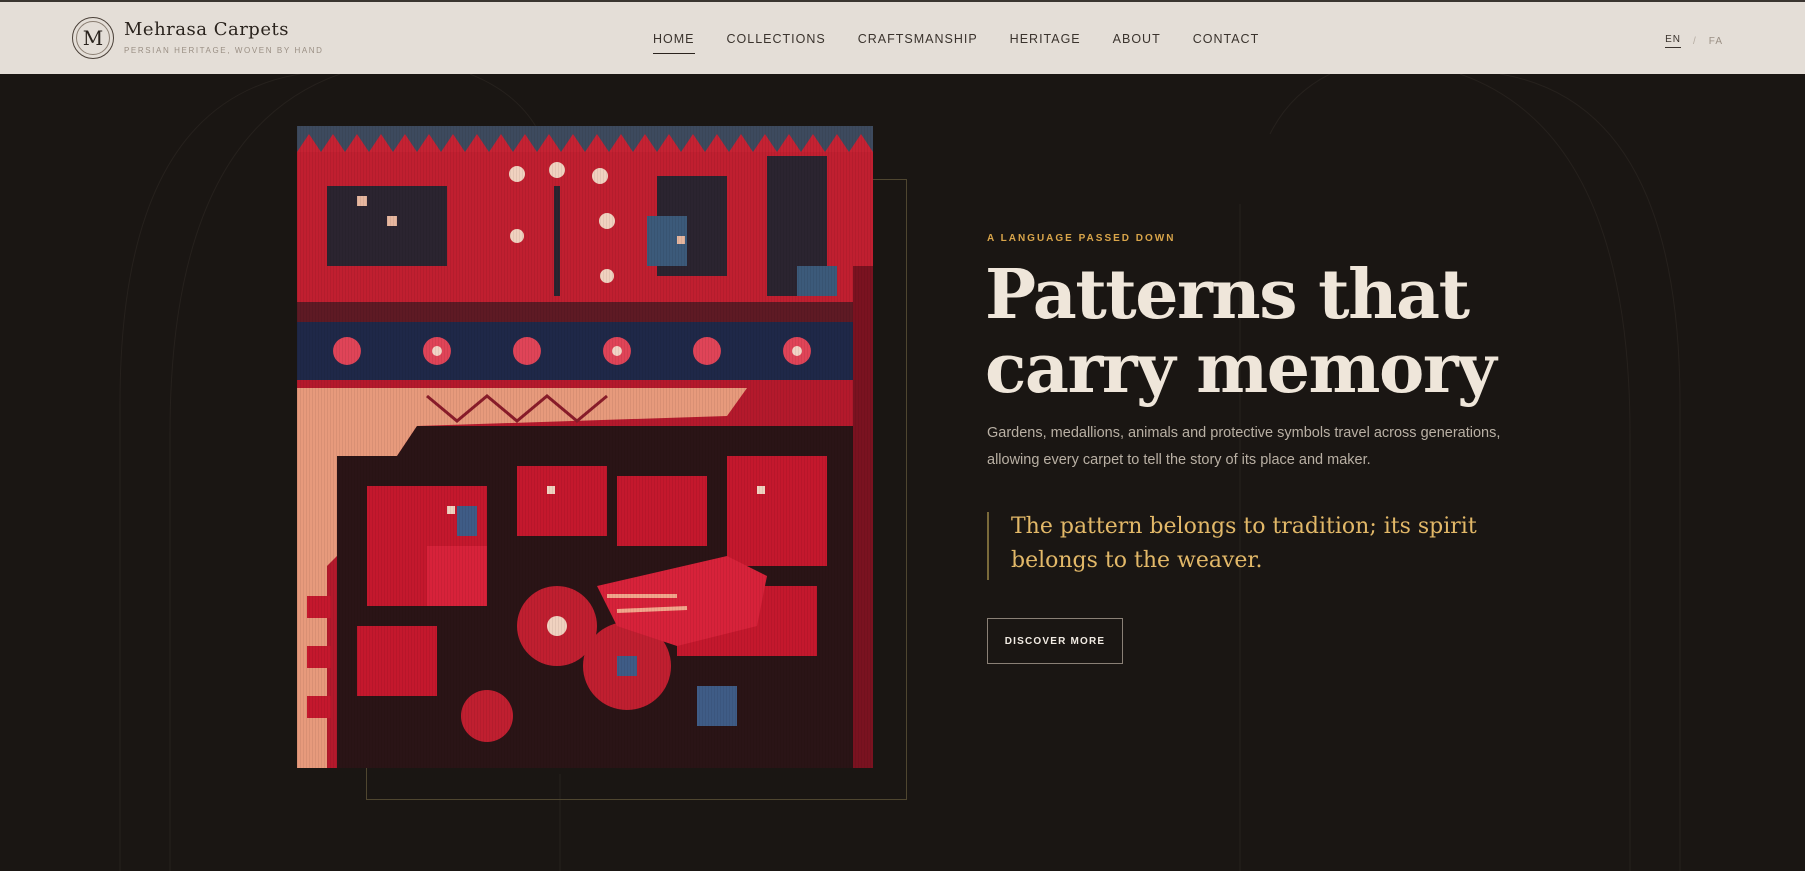  I want to click on quote-bar, so click(988, 546).